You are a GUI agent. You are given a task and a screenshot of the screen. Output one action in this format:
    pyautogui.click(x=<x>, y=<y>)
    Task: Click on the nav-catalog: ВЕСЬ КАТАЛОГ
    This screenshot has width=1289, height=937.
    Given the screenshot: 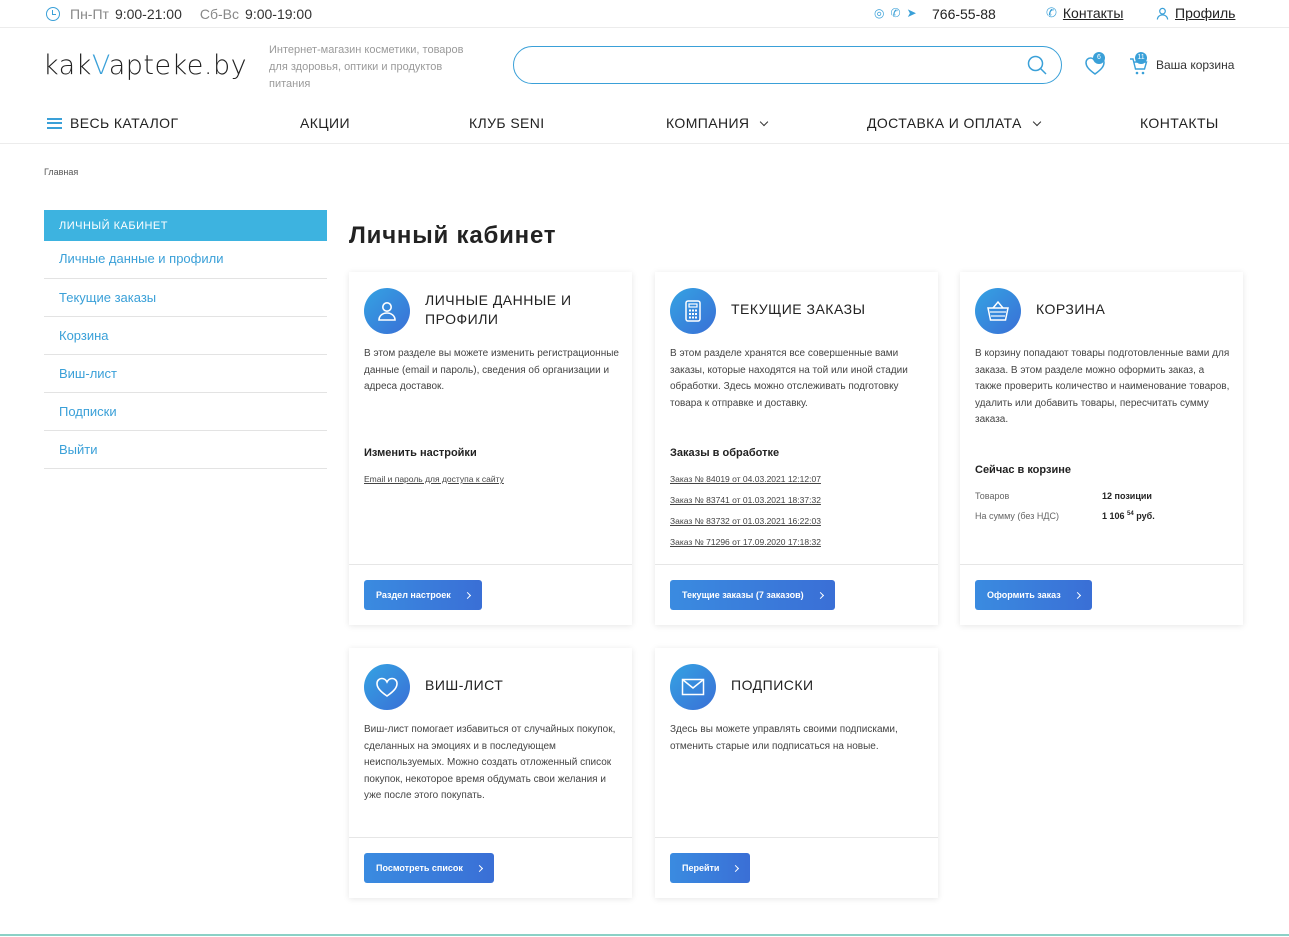 What is the action you would take?
    pyautogui.click(x=112, y=123)
    